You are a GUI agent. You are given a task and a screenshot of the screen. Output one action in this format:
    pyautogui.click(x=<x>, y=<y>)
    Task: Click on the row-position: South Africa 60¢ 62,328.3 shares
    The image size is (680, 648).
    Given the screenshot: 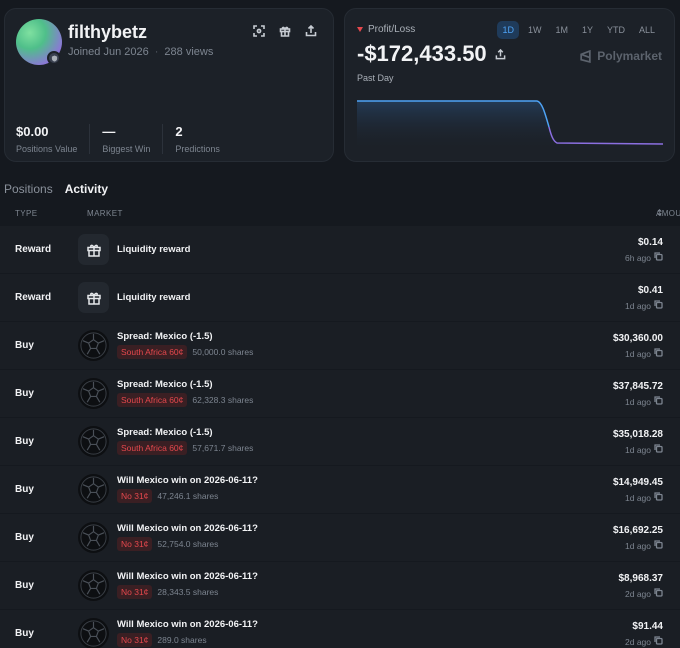 What is the action you would take?
    pyautogui.click(x=185, y=400)
    